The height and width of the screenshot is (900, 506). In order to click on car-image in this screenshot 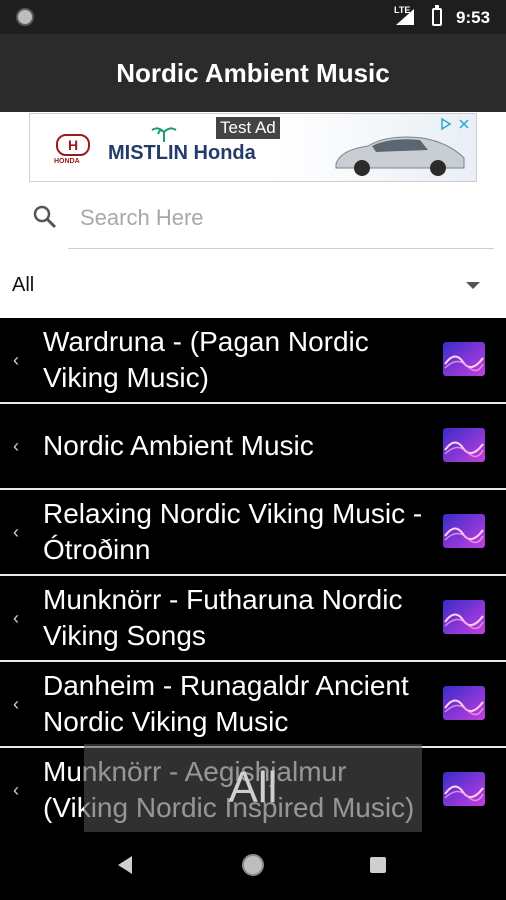, I will do `click(400, 156)`.